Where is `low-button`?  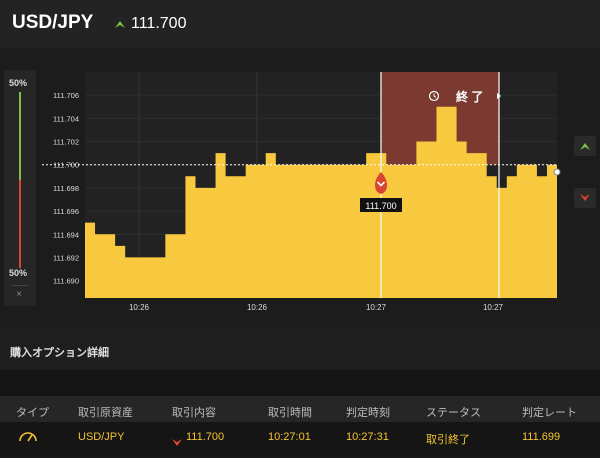
low-button is located at coordinates (585, 198).